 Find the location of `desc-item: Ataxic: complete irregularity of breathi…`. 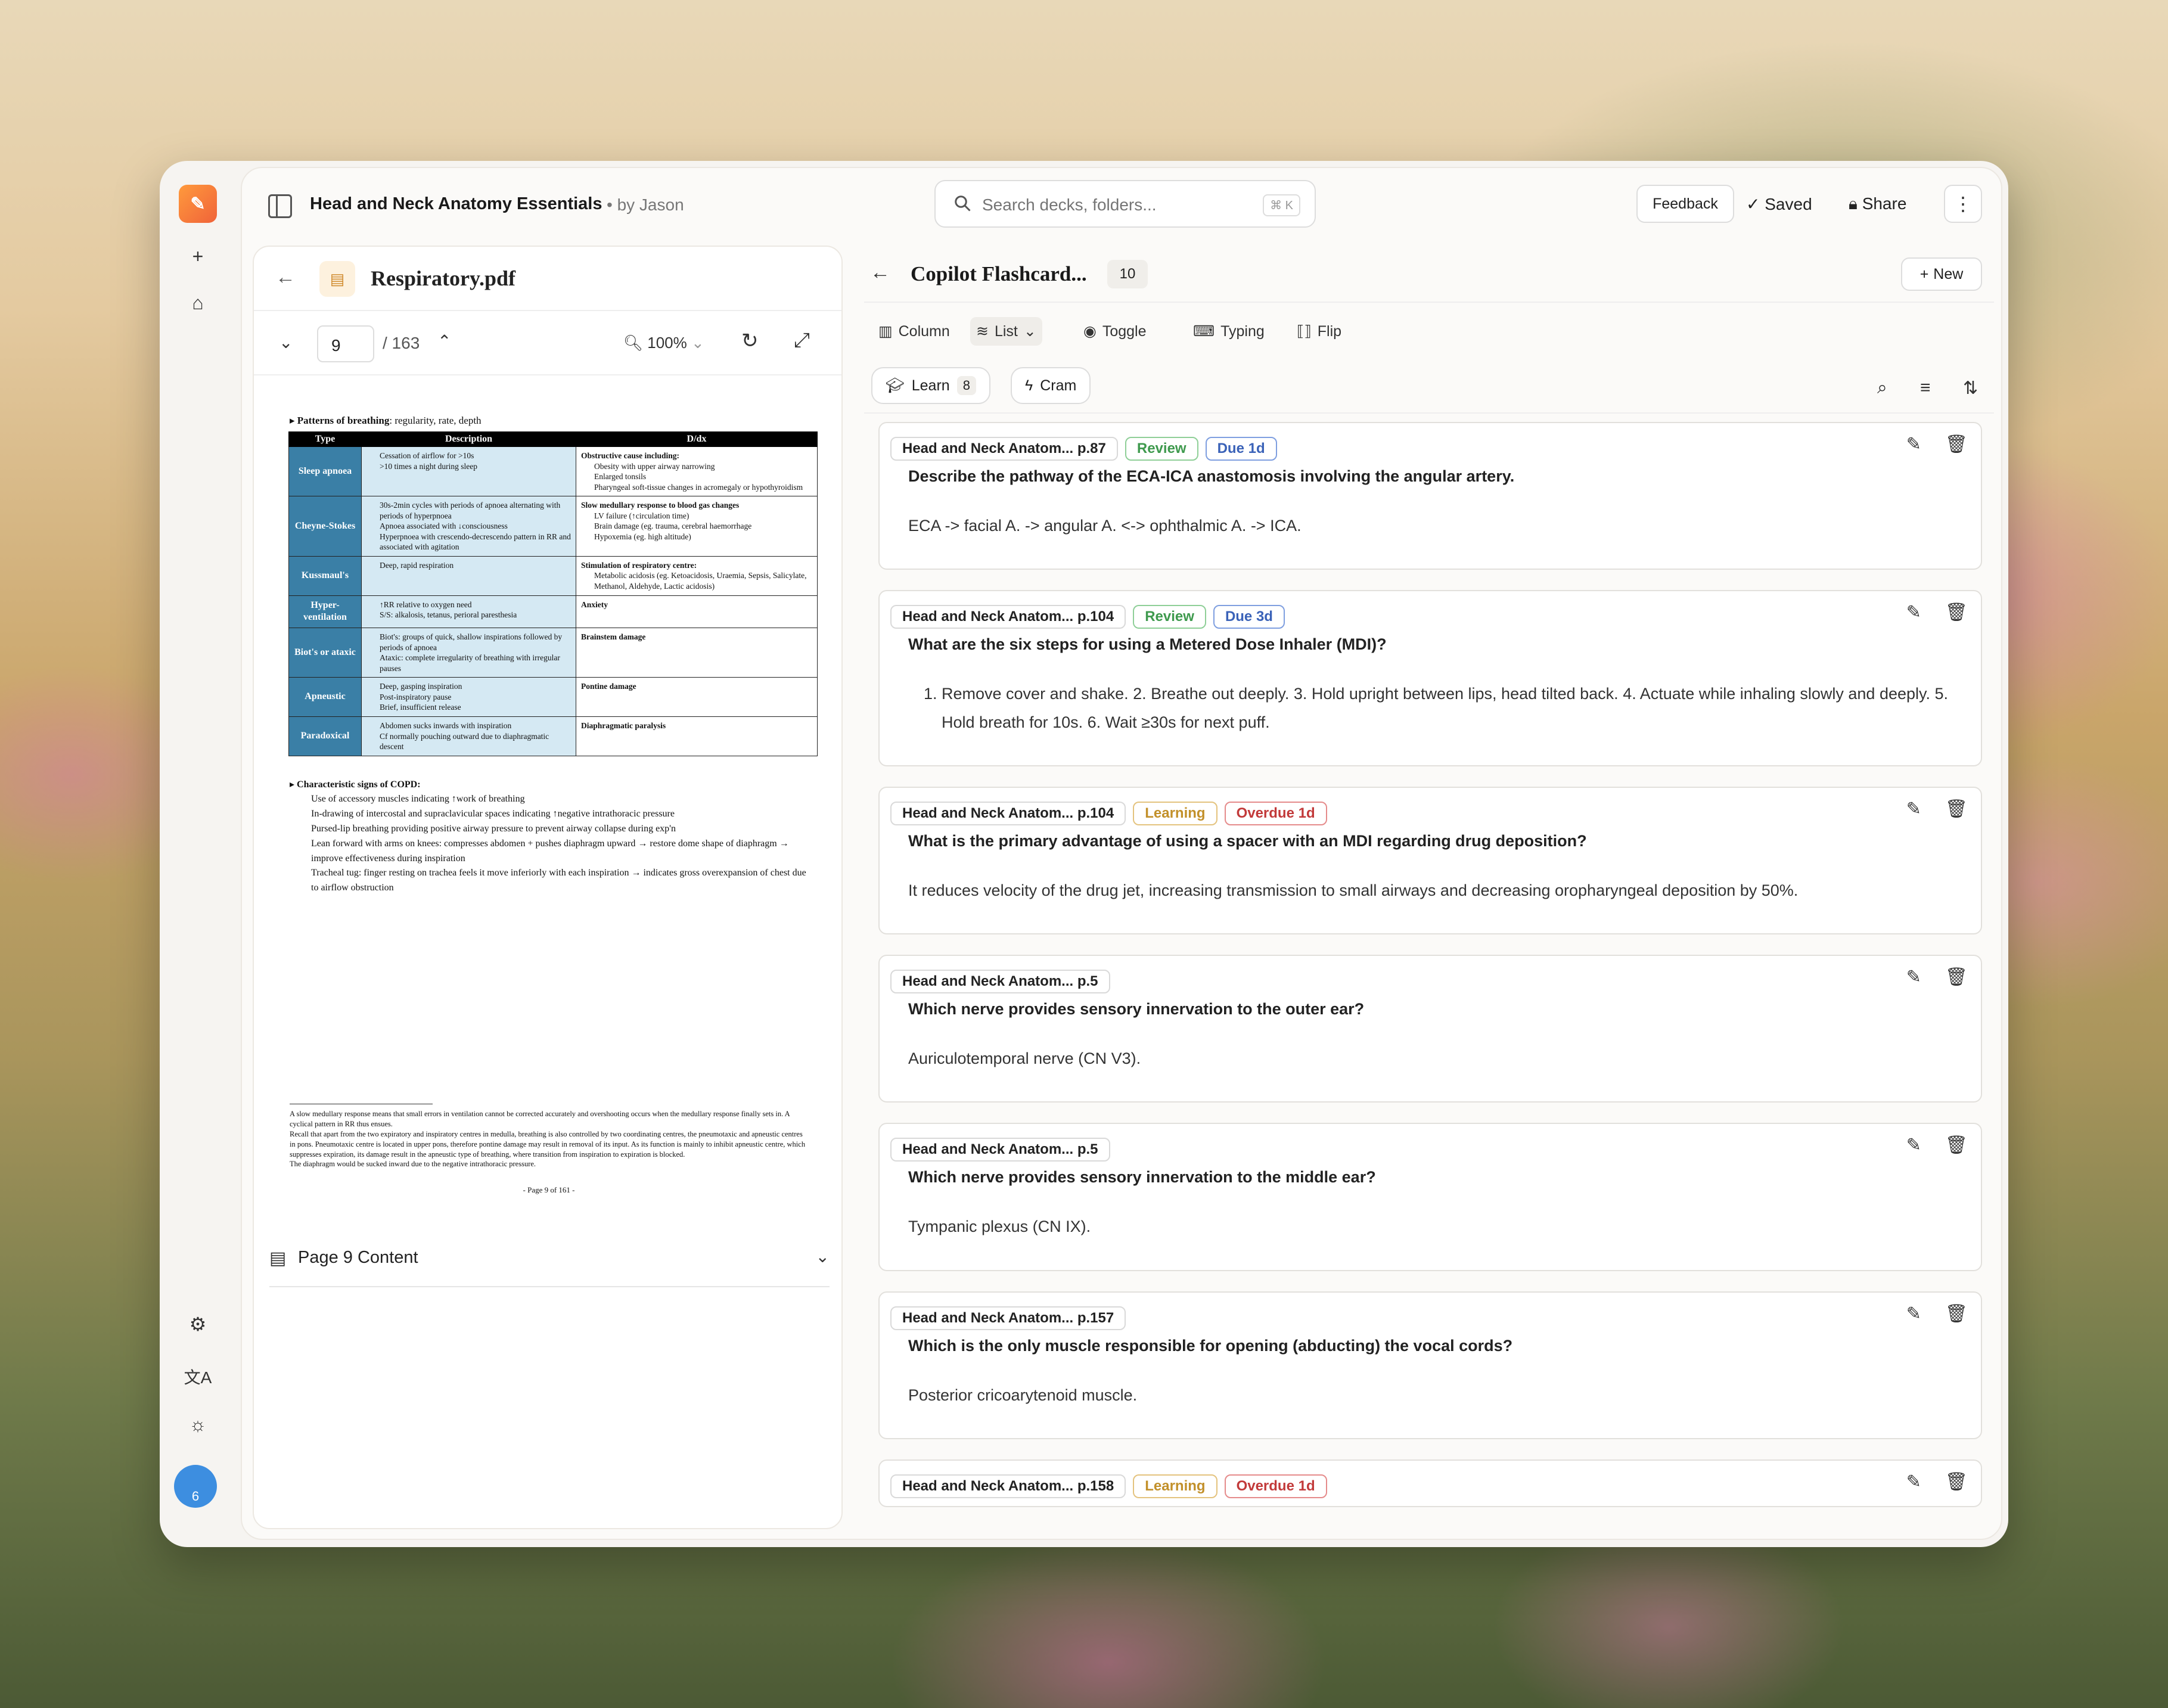

desc-item: Ataxic: complete irregularity of breathi… is located at coordinates (470, 663).